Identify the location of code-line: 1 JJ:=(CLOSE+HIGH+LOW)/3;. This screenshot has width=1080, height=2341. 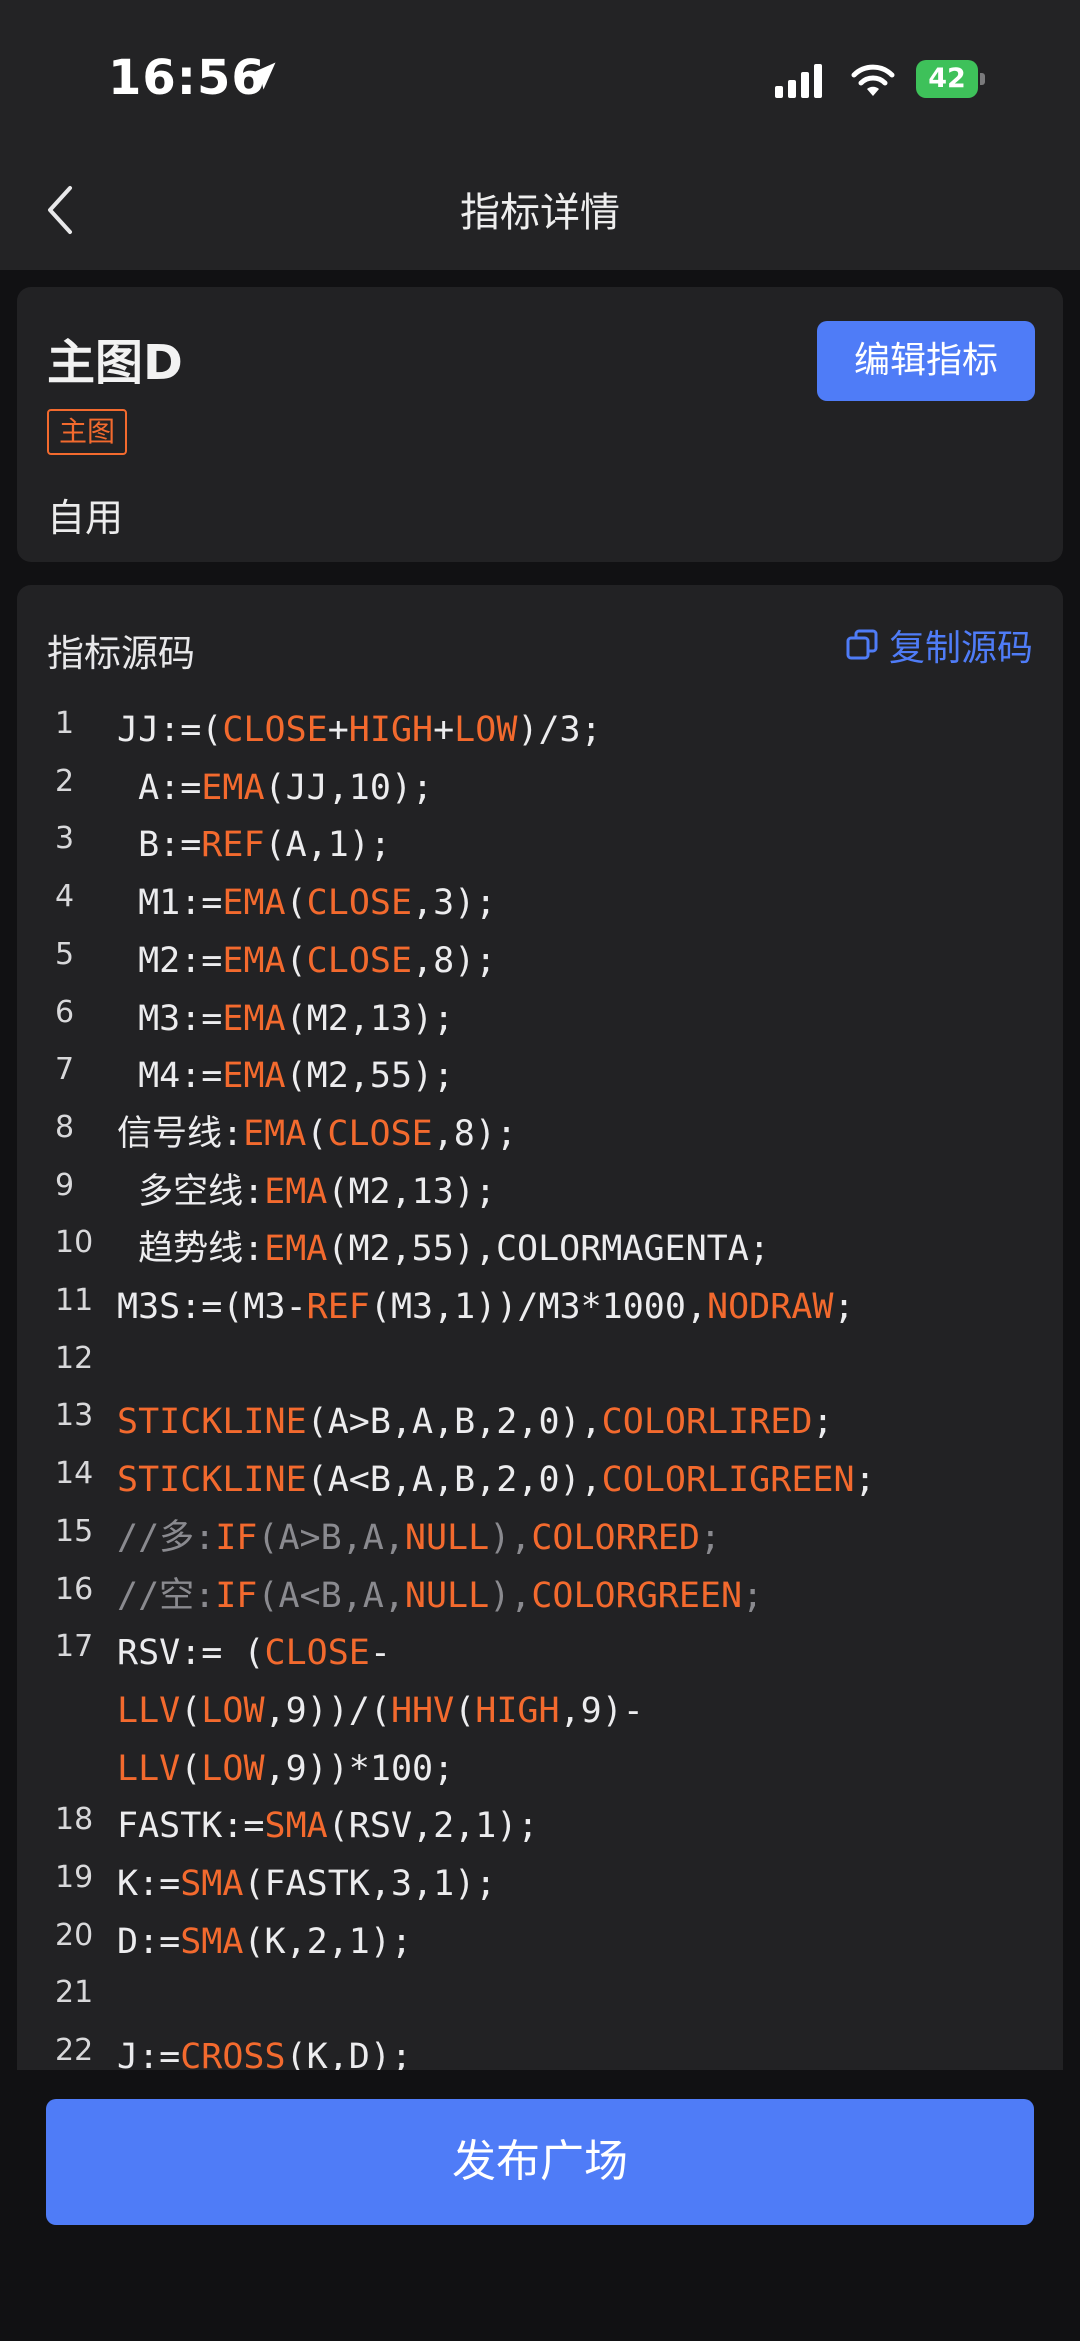
(540, 731).